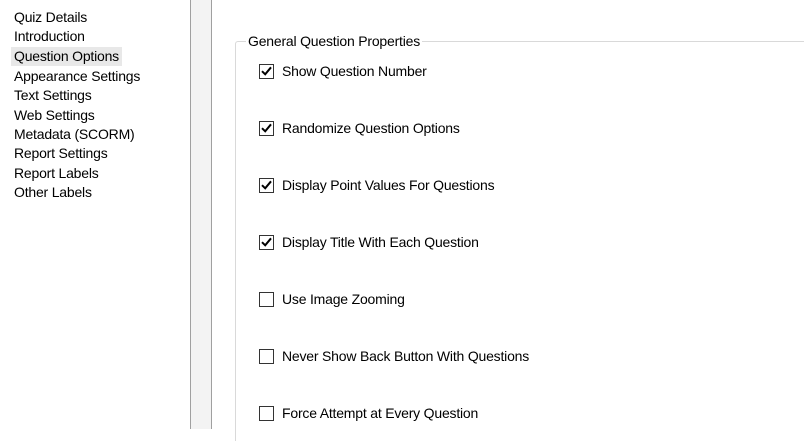 Image resolution: width=804 pixels, height=441 pixels. I want to click on option-show-question-number: Show Question Number, so click(343, 71).